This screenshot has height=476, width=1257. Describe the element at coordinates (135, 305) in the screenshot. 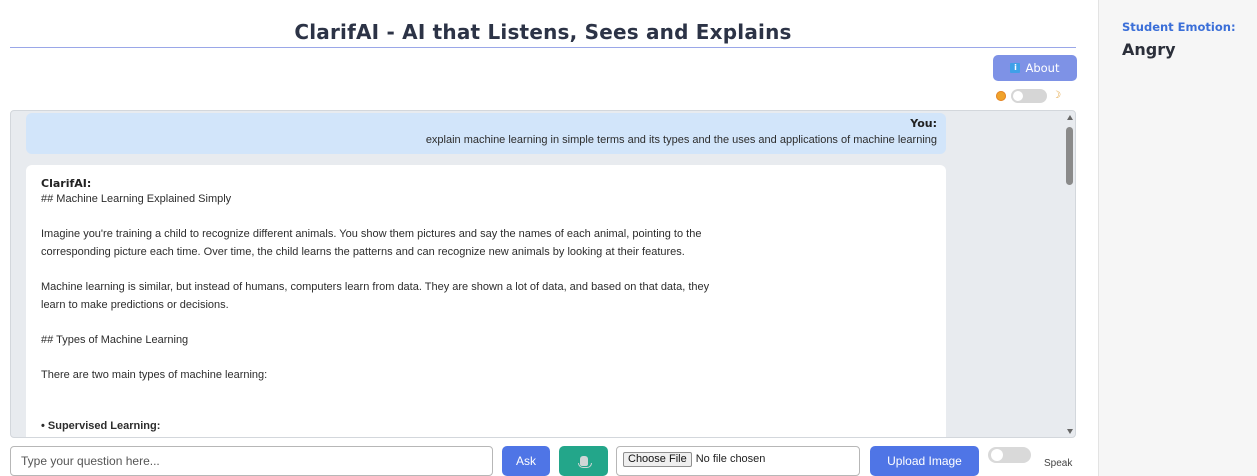

I see `ai-paragraph-line: learn to make predictions or decisions.` at that location.